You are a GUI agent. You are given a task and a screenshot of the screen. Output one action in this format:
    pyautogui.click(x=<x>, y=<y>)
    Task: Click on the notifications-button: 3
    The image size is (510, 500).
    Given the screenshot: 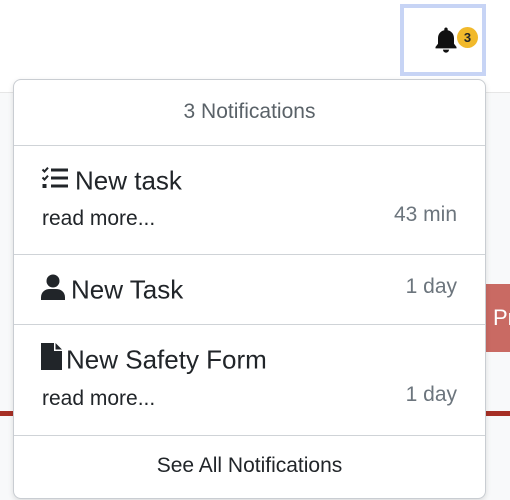 What is the action you would take?
    pyautogui.click(x=443, y=40)
    